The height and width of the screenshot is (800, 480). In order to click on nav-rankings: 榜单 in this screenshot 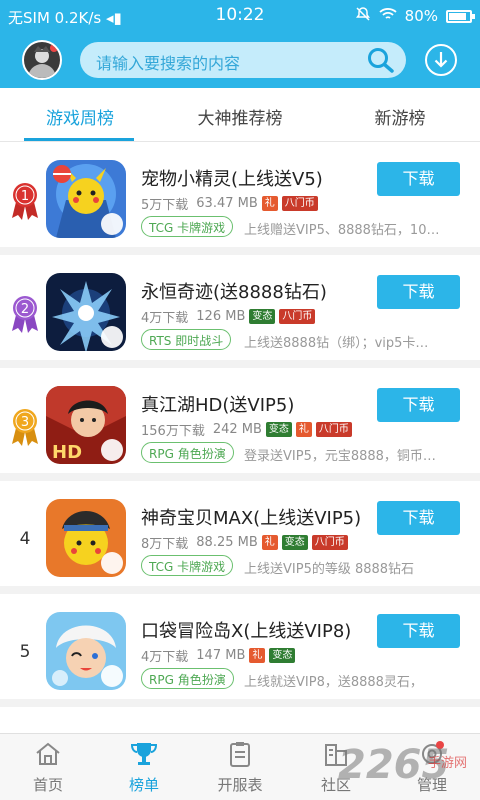, I will do `click(144, 767)`.